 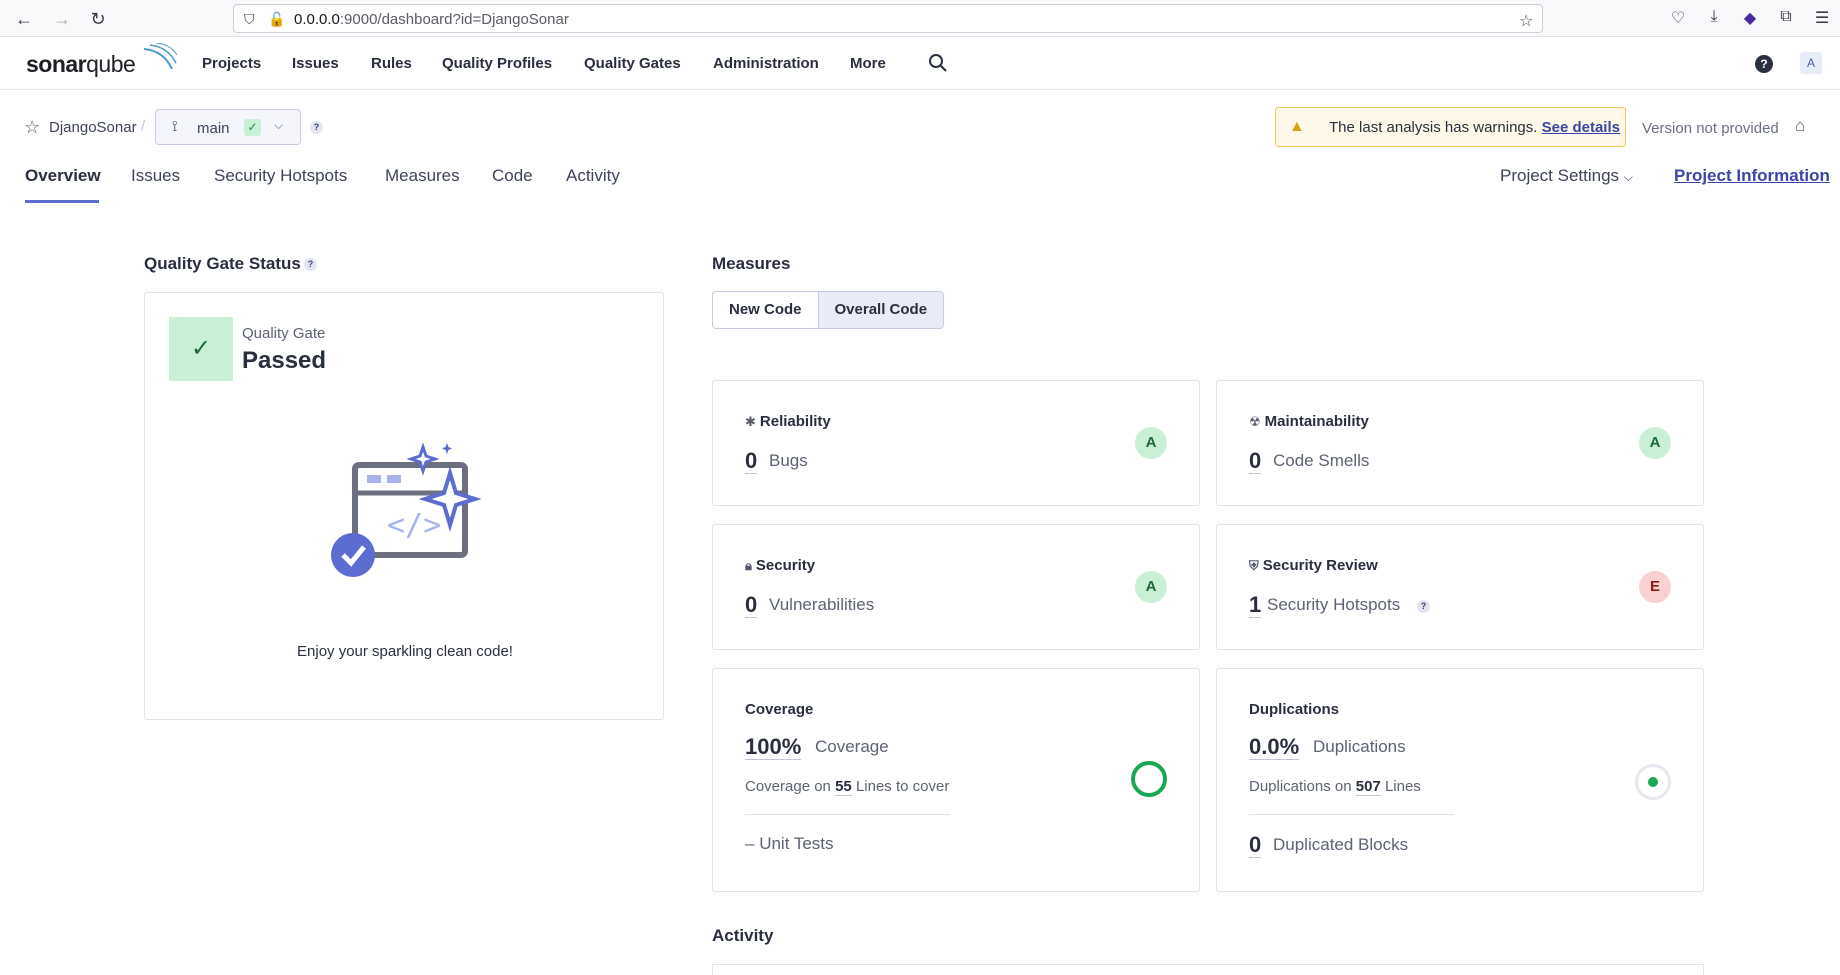 What do you see at coordinates (1255, 605) in the screenshot?
I see `security-hotspots-count: 1` at bounding box center [1255, 605].